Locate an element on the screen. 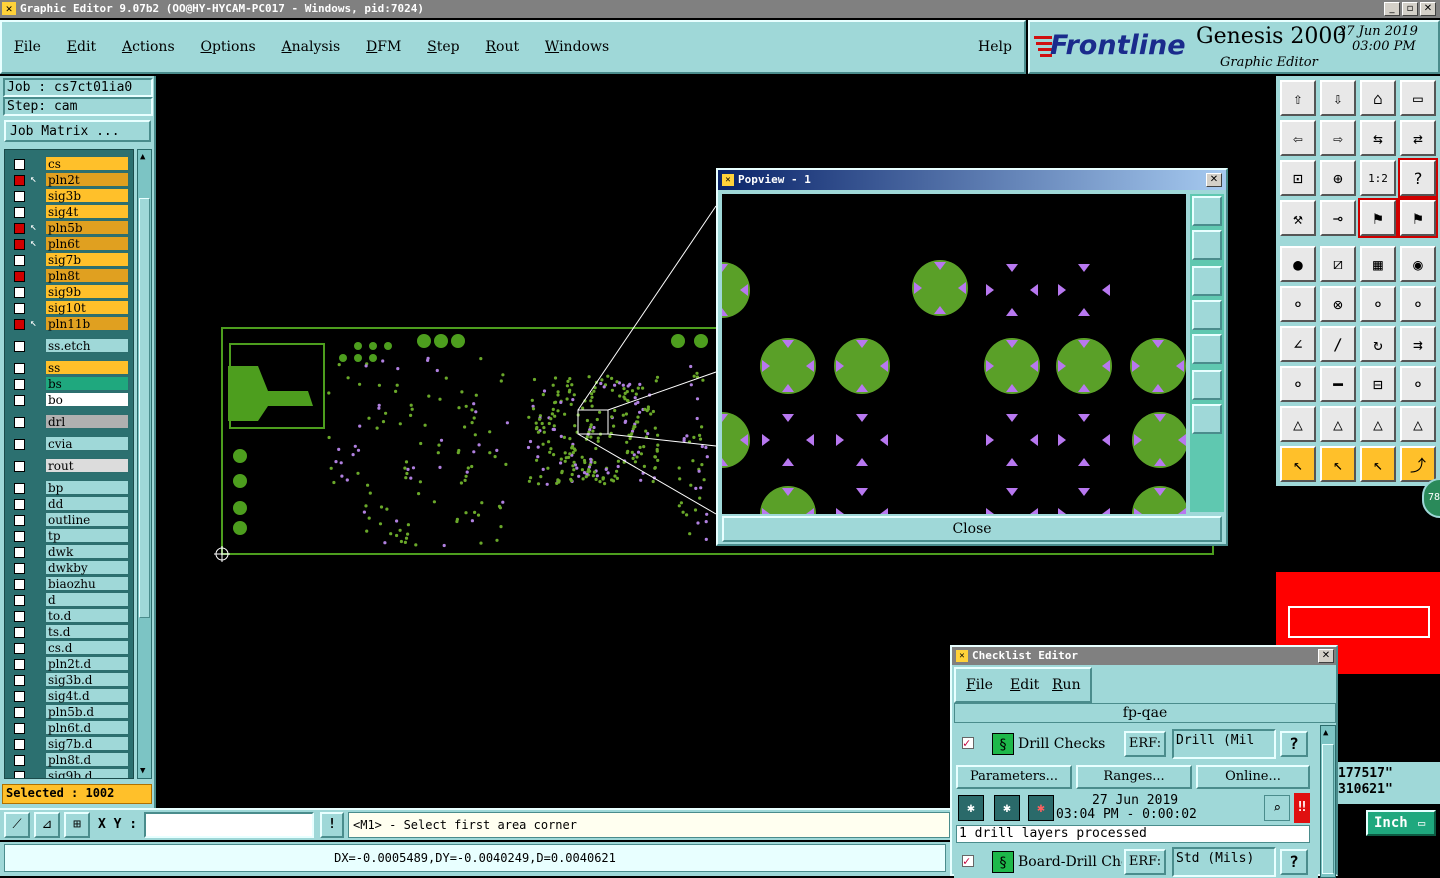  layer-row-pln8t: pln8t is located at coordinates (70, 275).